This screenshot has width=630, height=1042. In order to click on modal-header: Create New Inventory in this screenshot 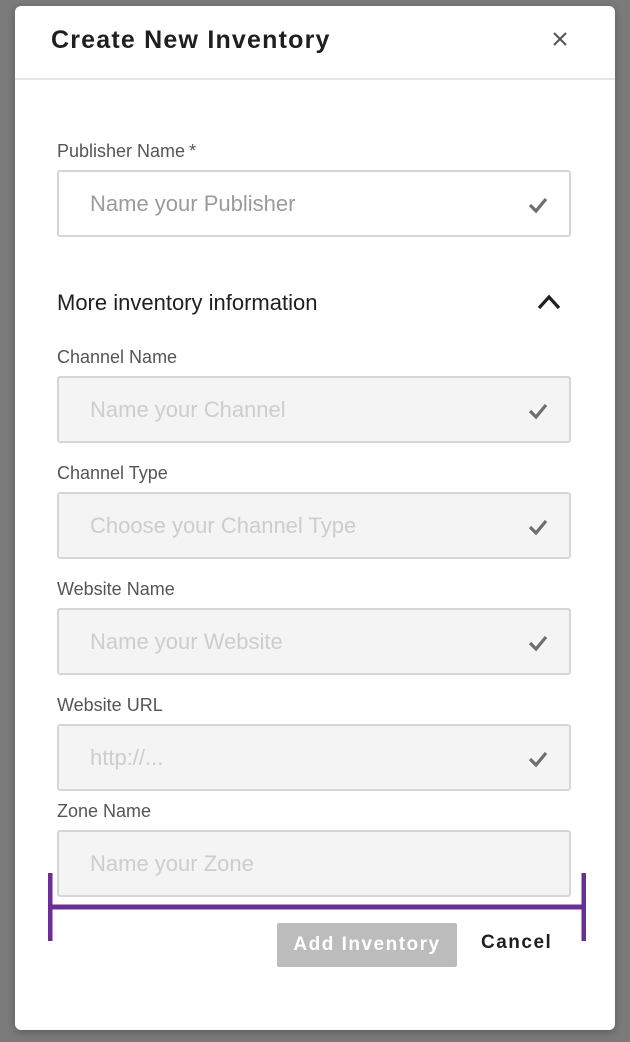, I will do `click(315, 43)`.